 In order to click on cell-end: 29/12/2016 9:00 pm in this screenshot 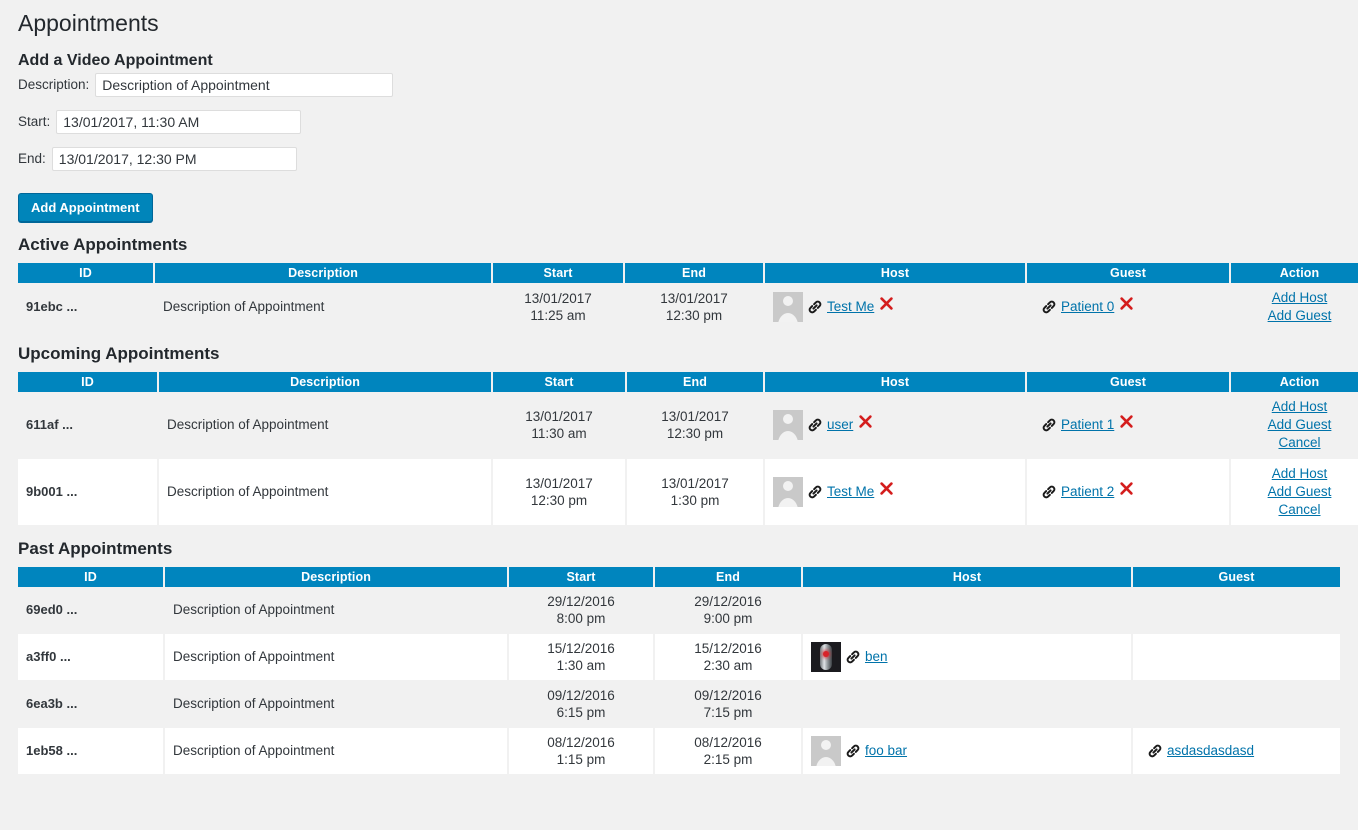, I will do `click(728, 610)`.